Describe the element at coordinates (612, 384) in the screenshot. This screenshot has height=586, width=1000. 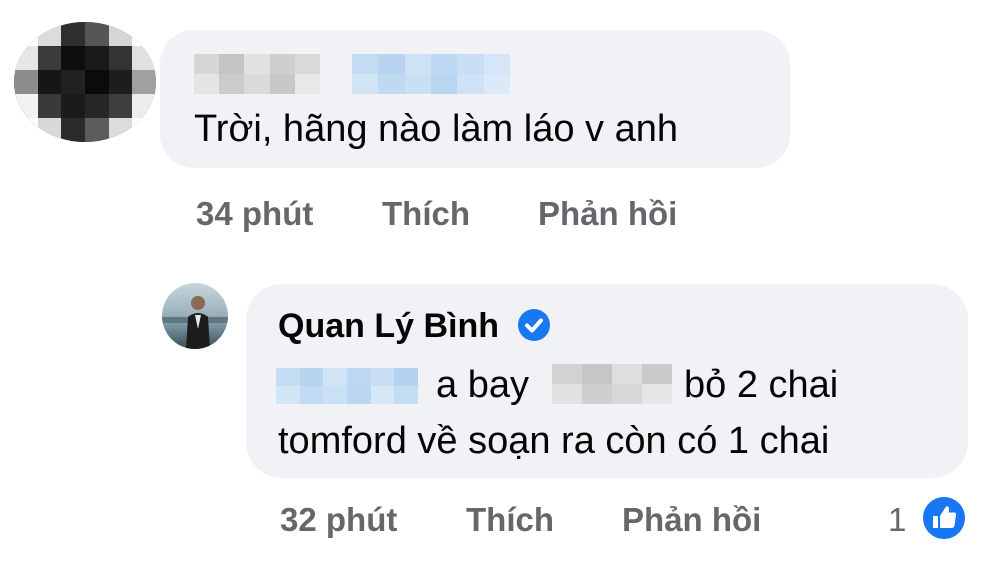
I see `text-blurred` at that location.